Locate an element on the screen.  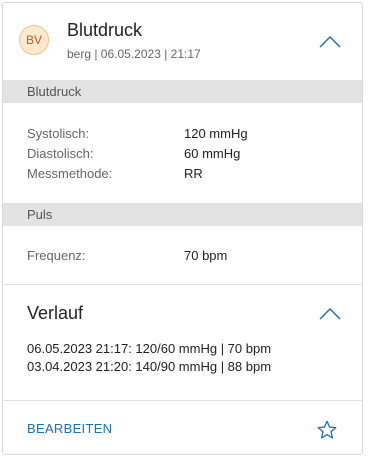
section-header-puls: Puls is located at coordinates (182, 214).